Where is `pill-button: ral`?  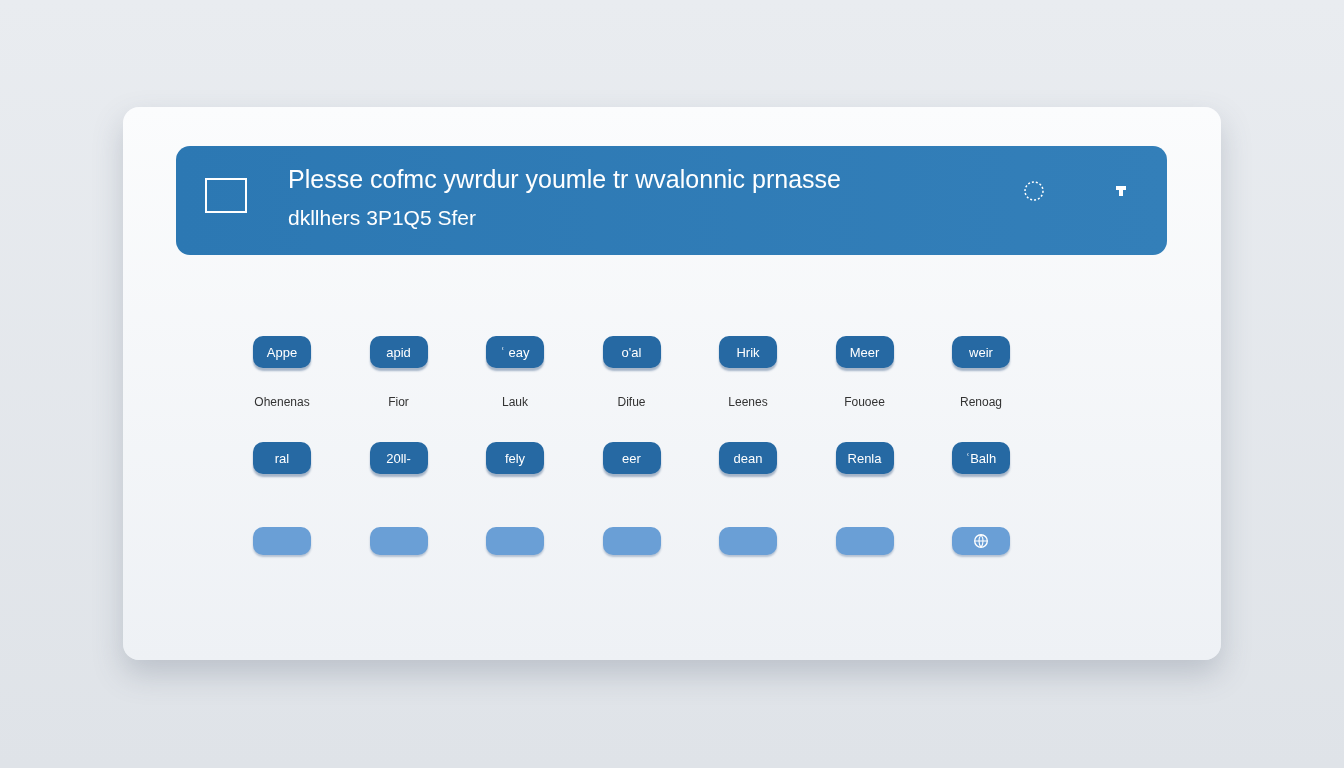
pill-button: ral is located at coordinates (282, 458).